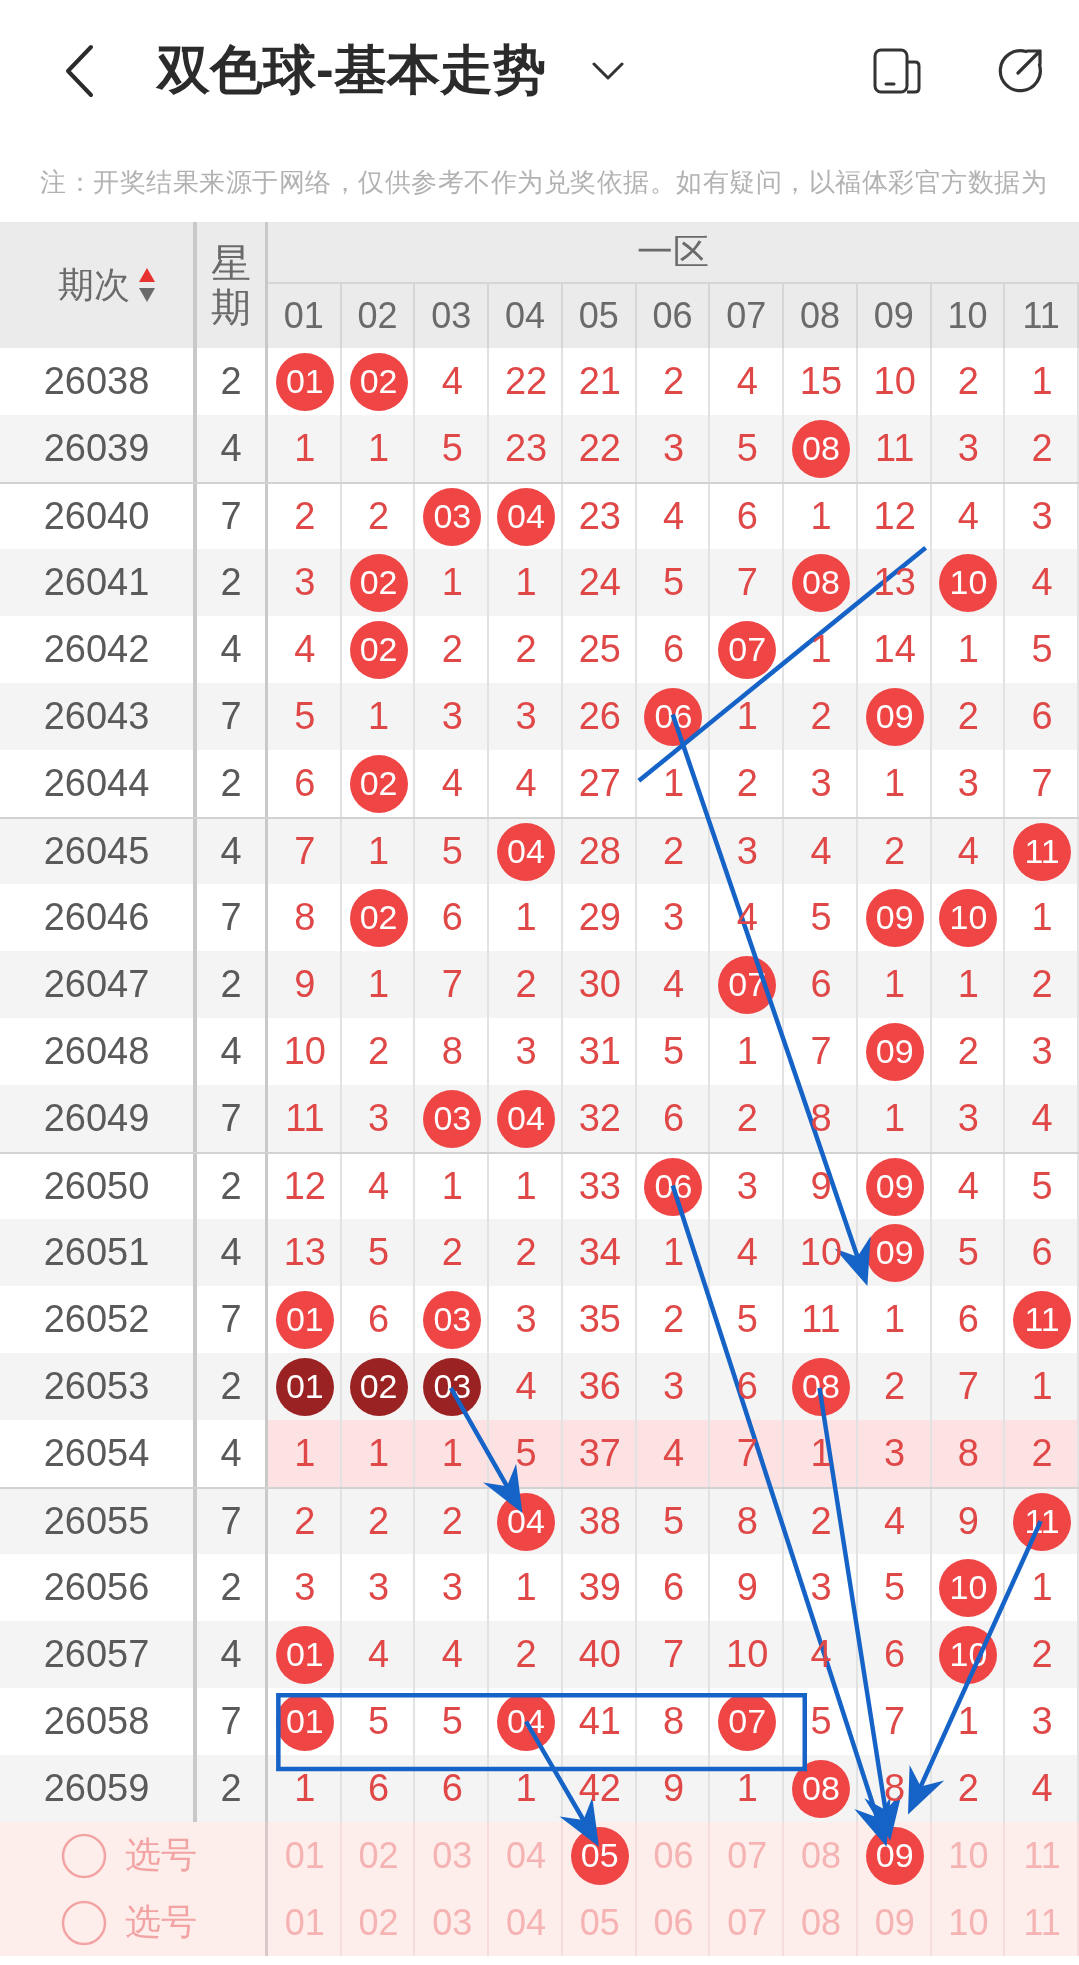 This screenshot has width=1079, height=1965. Describe the element at coordinates (599, 582) in the screenshot. I see `table-cell-text: 24` at that location.